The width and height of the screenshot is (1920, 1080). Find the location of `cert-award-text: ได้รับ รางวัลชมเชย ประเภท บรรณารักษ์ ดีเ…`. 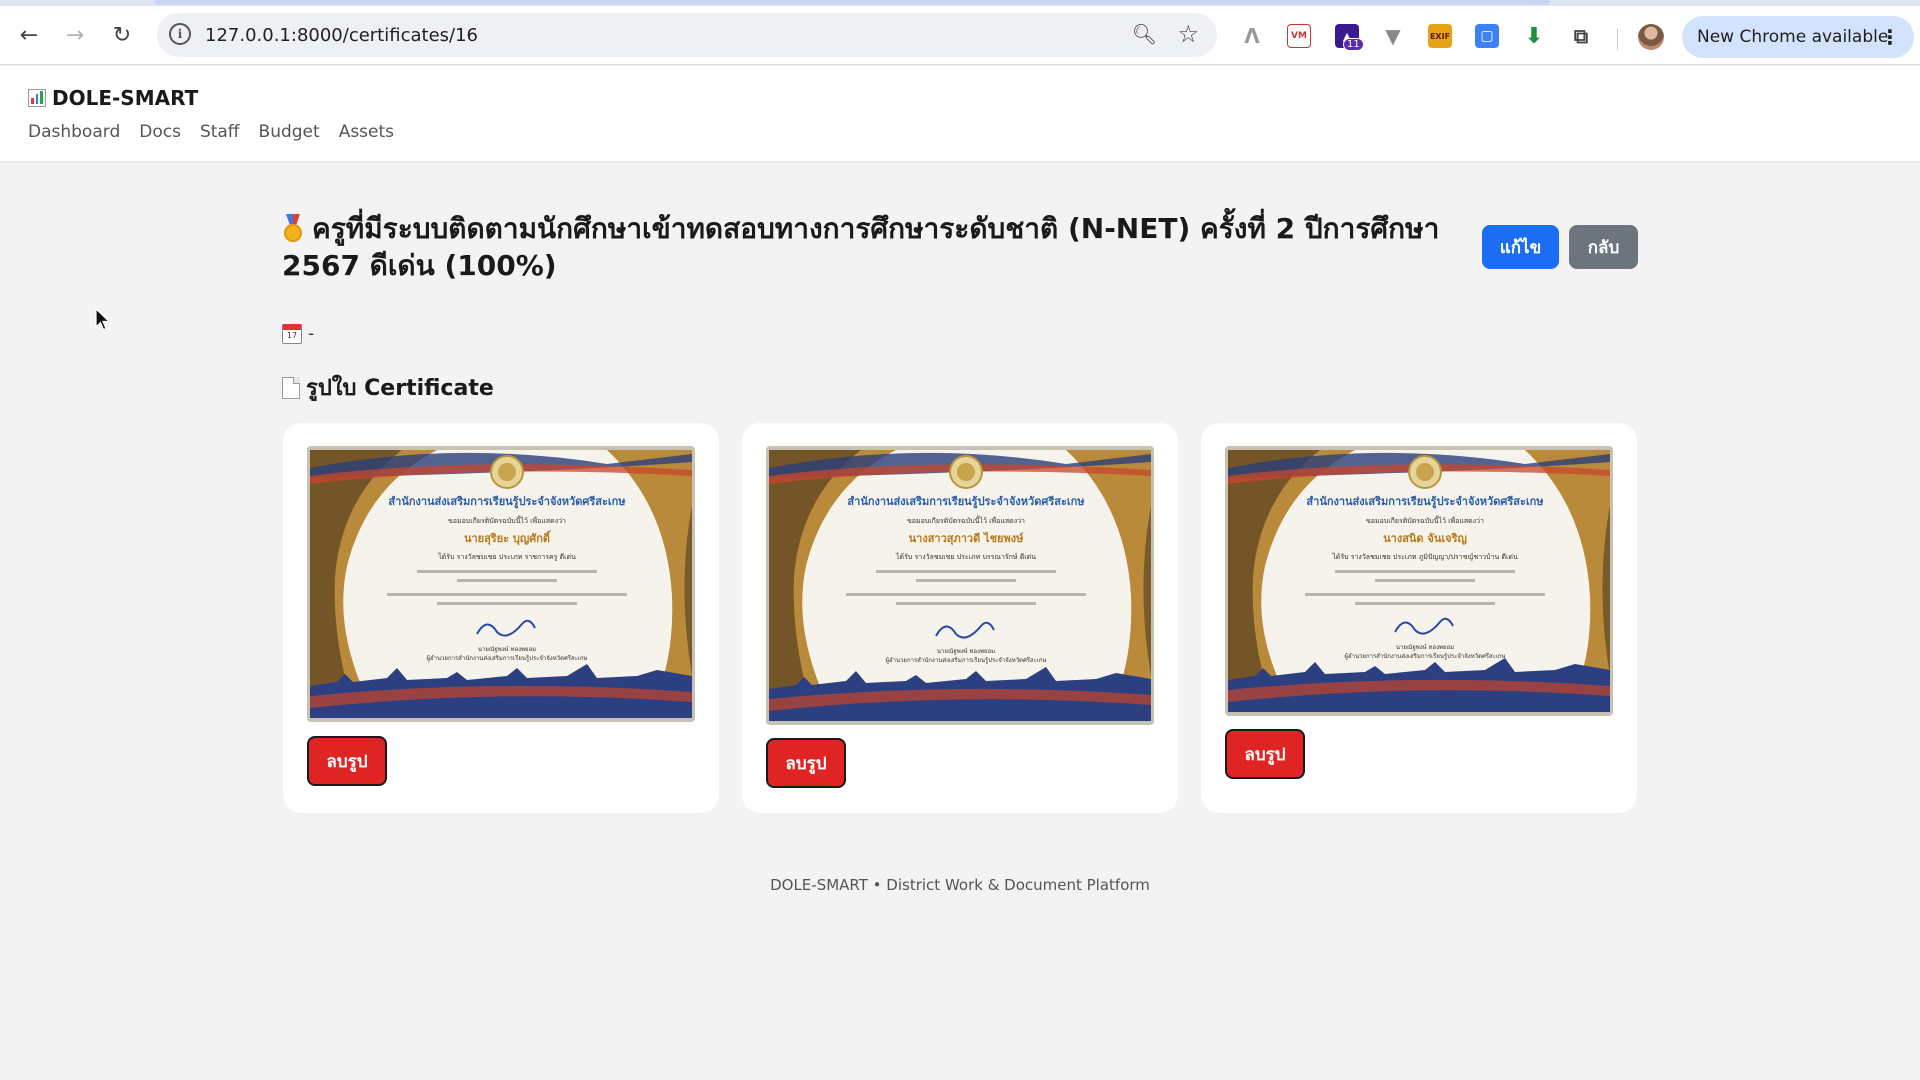

cert-award-text: ได้รับ รางวัลชมเชย ประเภท บรรณารักษ์ ดีเ… is located at coordinates (965, 556).